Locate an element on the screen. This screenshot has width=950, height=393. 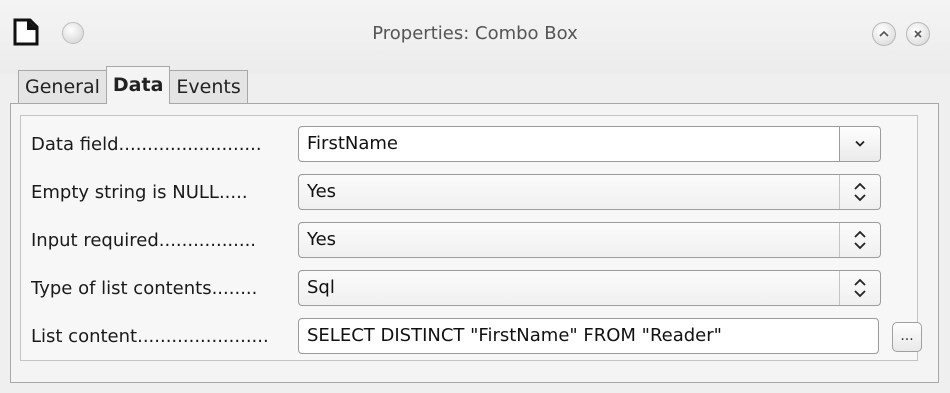
tab-events: Events is located at coordinates (208, 87).